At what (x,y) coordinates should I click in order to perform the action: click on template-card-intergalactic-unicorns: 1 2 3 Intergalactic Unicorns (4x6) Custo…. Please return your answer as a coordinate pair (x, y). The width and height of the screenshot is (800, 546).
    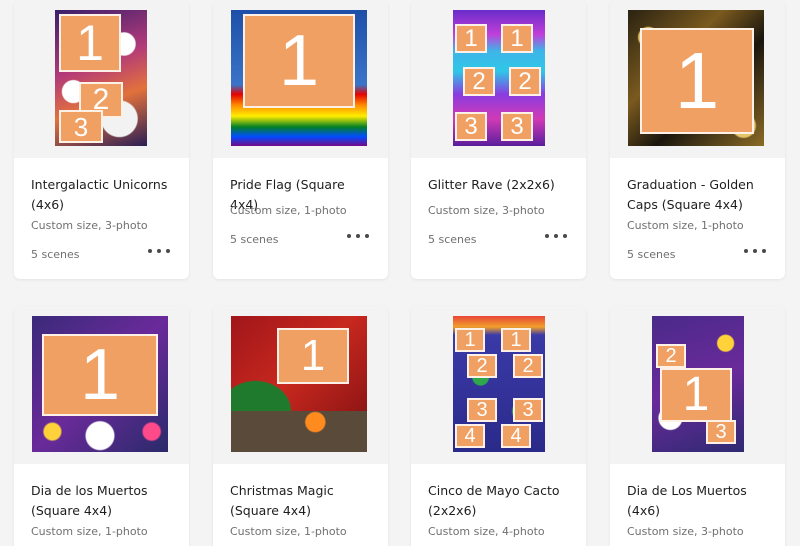
    Looking at the image, I should click on (101, 139).